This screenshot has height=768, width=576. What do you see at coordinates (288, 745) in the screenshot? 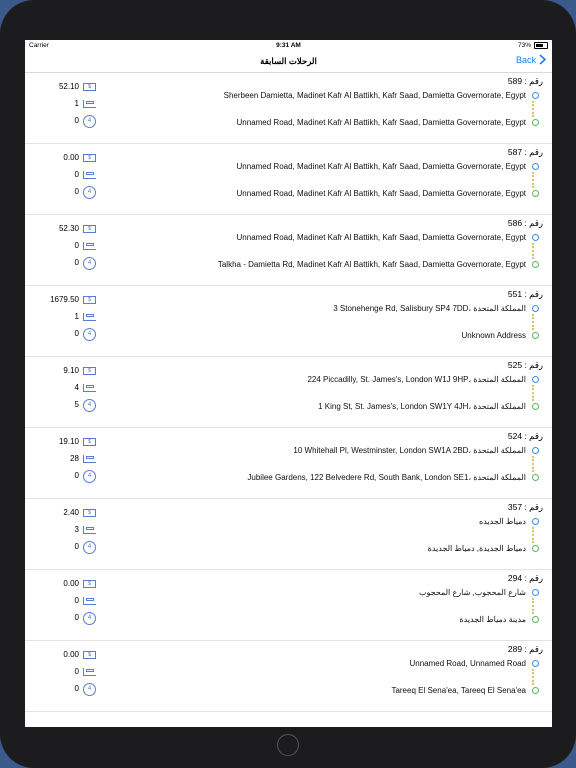
I see `home-button` at bounding box center [288, 745].